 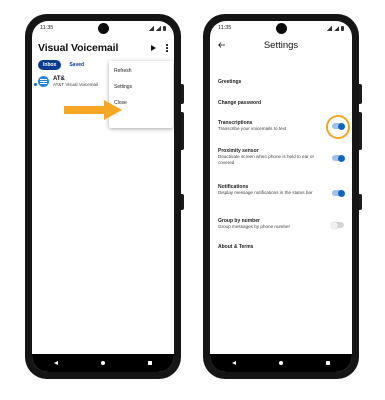 I want to click on settings-app-bar: Settings, so click(x=281, y=45).